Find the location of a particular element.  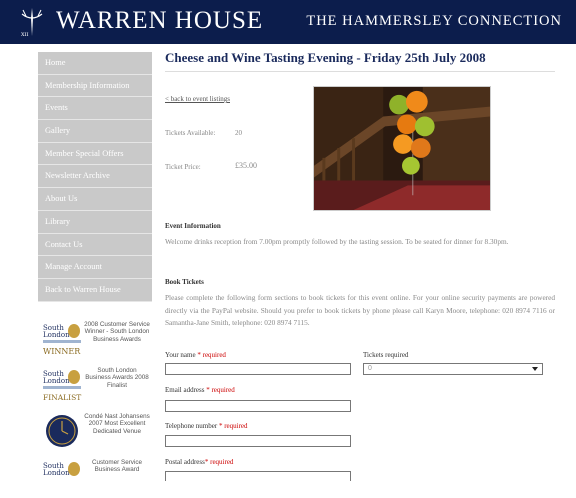

sidebar-item-events: Events is located at coordinates (95, 109).